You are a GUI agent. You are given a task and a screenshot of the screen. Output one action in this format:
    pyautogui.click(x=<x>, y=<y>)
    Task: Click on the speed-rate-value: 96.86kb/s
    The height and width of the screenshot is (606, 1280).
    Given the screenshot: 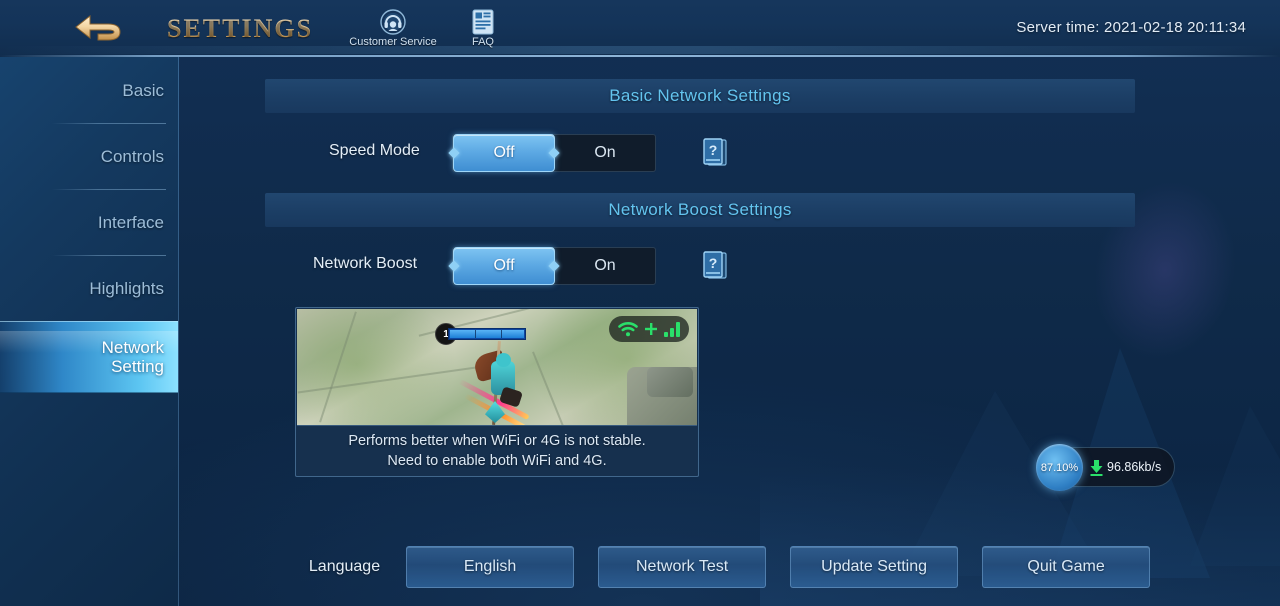 What is the action you would take?
    pyautogui.click(x=1134, y=467)
    